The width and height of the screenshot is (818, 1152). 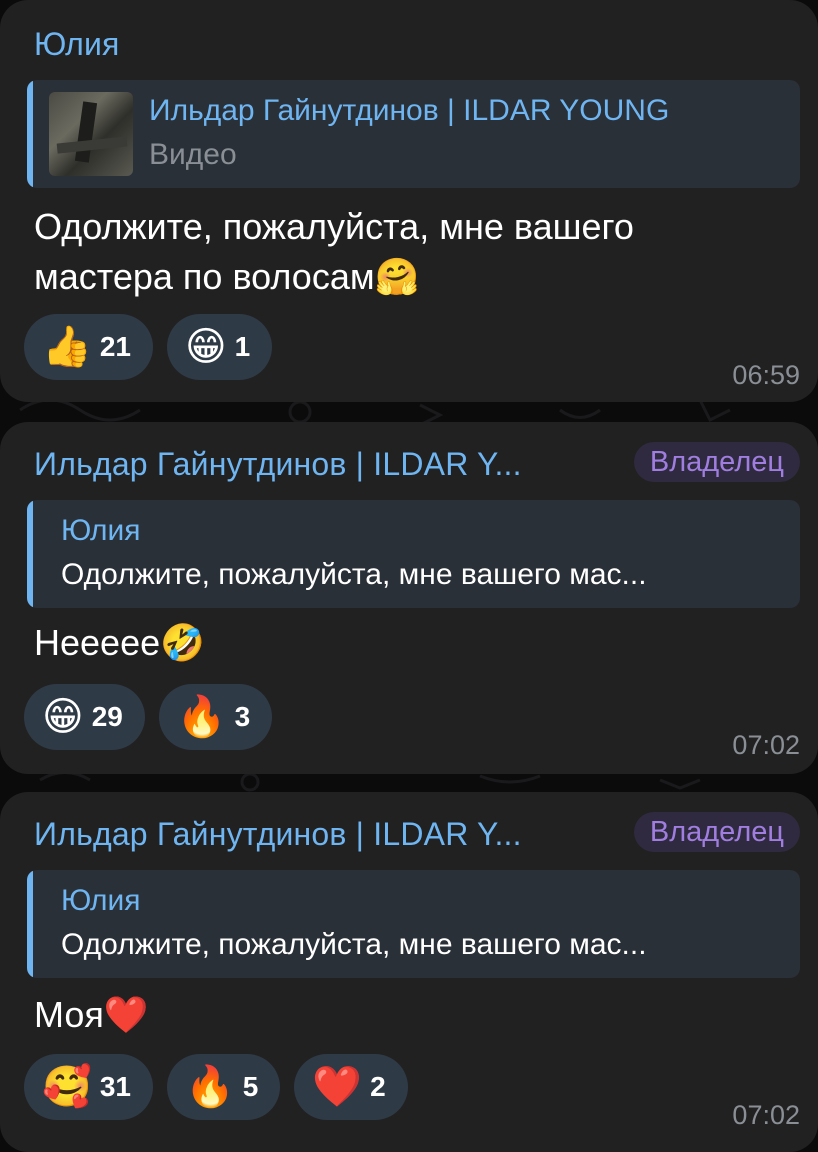 I want to click on reply-media-label: Видео, so click(x=193, y=154).